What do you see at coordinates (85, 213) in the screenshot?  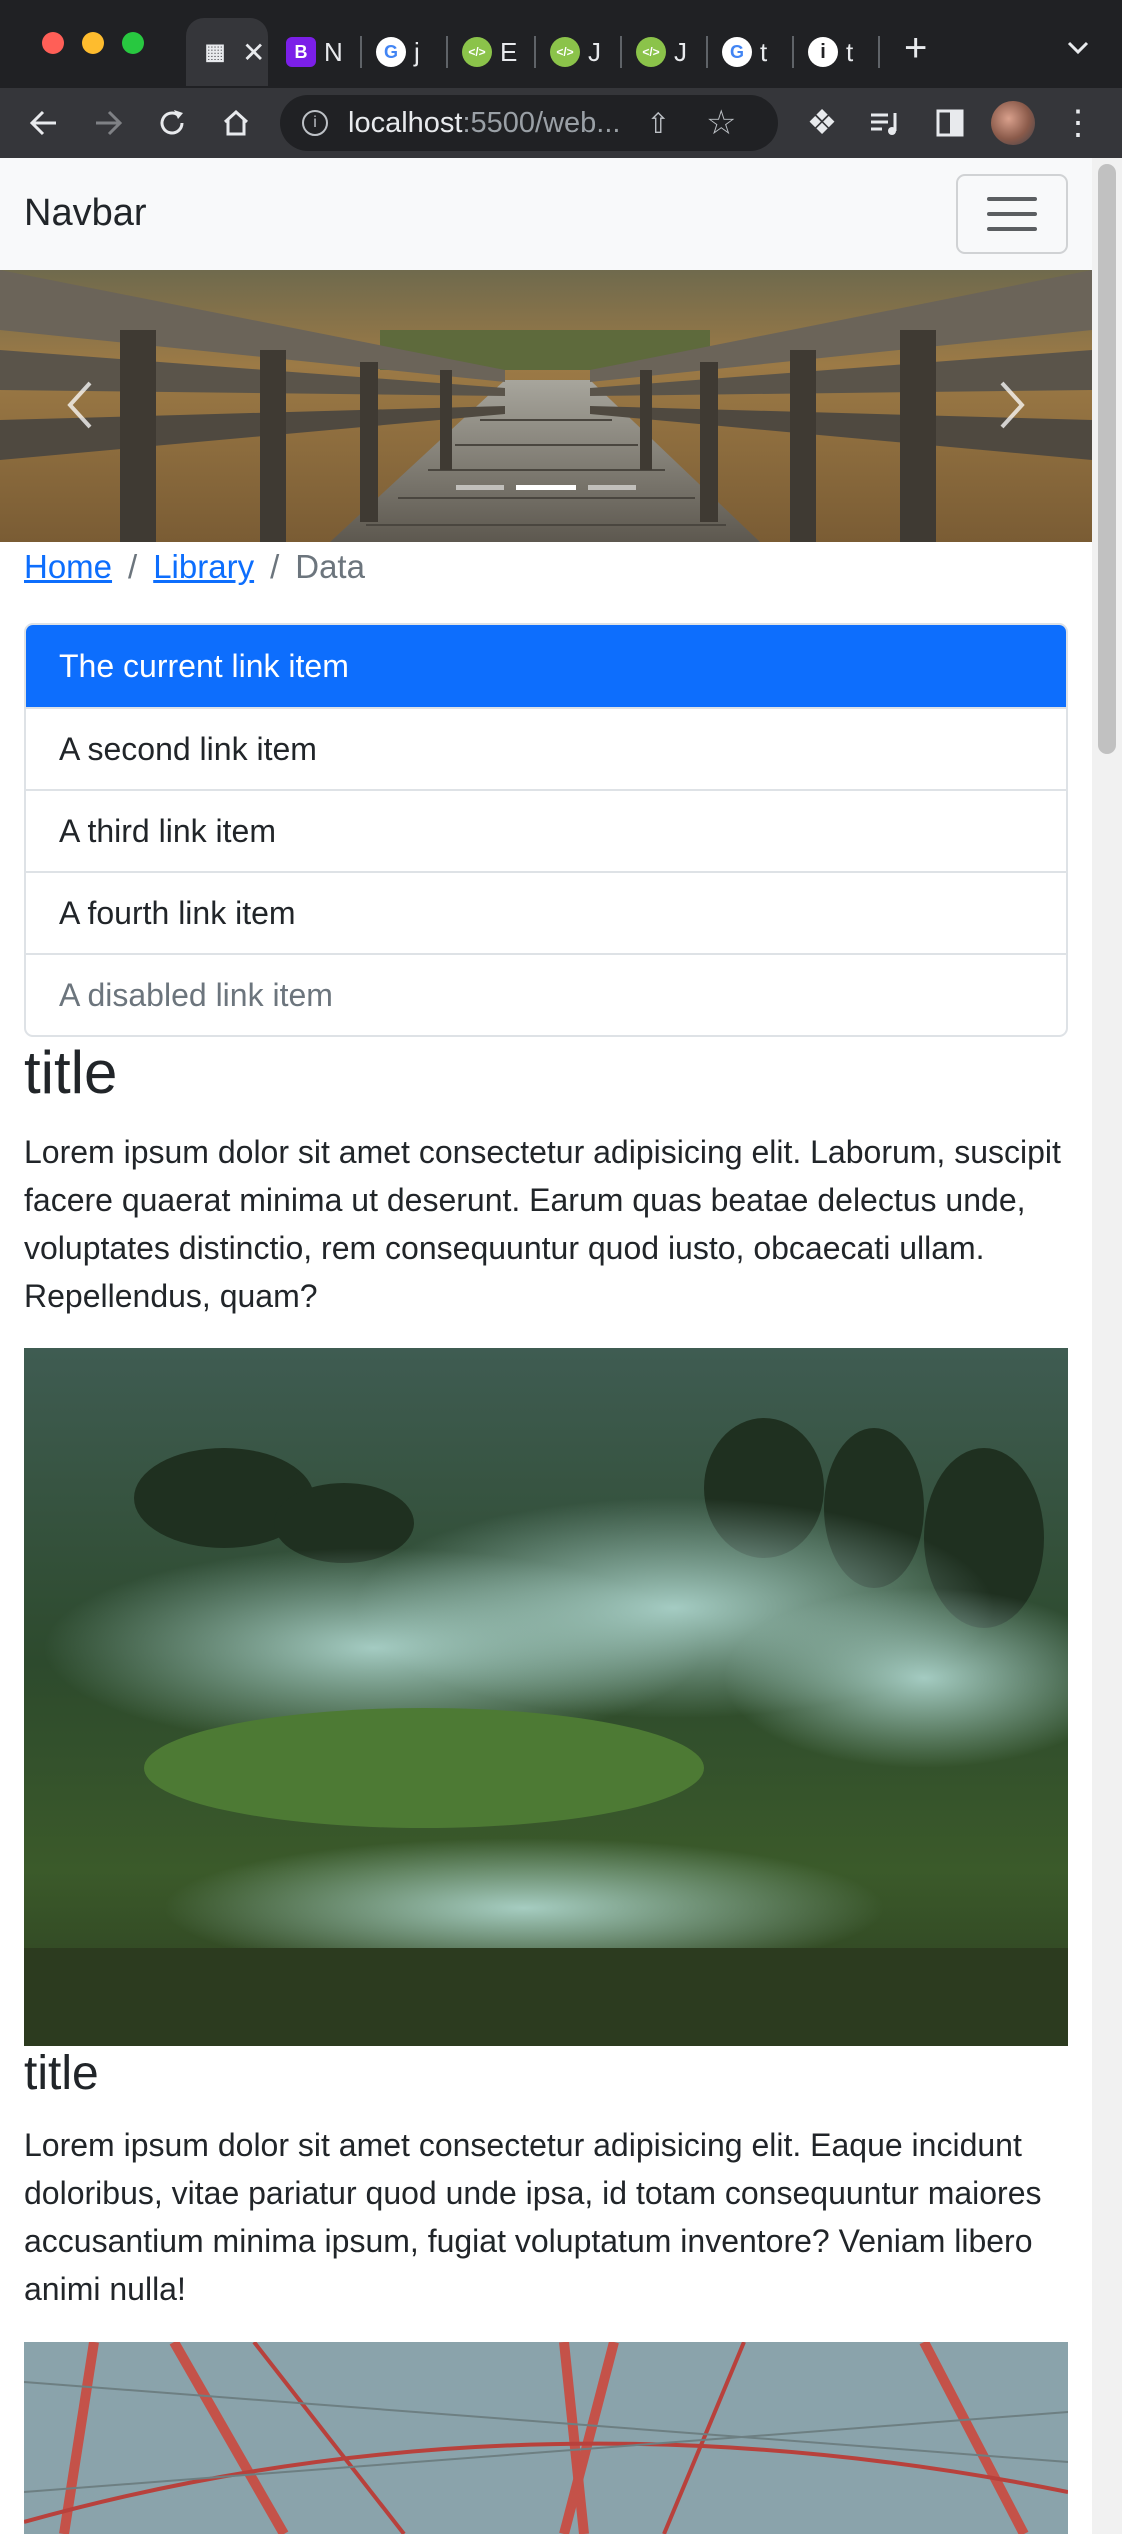 I see `navbar-brand: Navbar` at bounding box center [85, 213].